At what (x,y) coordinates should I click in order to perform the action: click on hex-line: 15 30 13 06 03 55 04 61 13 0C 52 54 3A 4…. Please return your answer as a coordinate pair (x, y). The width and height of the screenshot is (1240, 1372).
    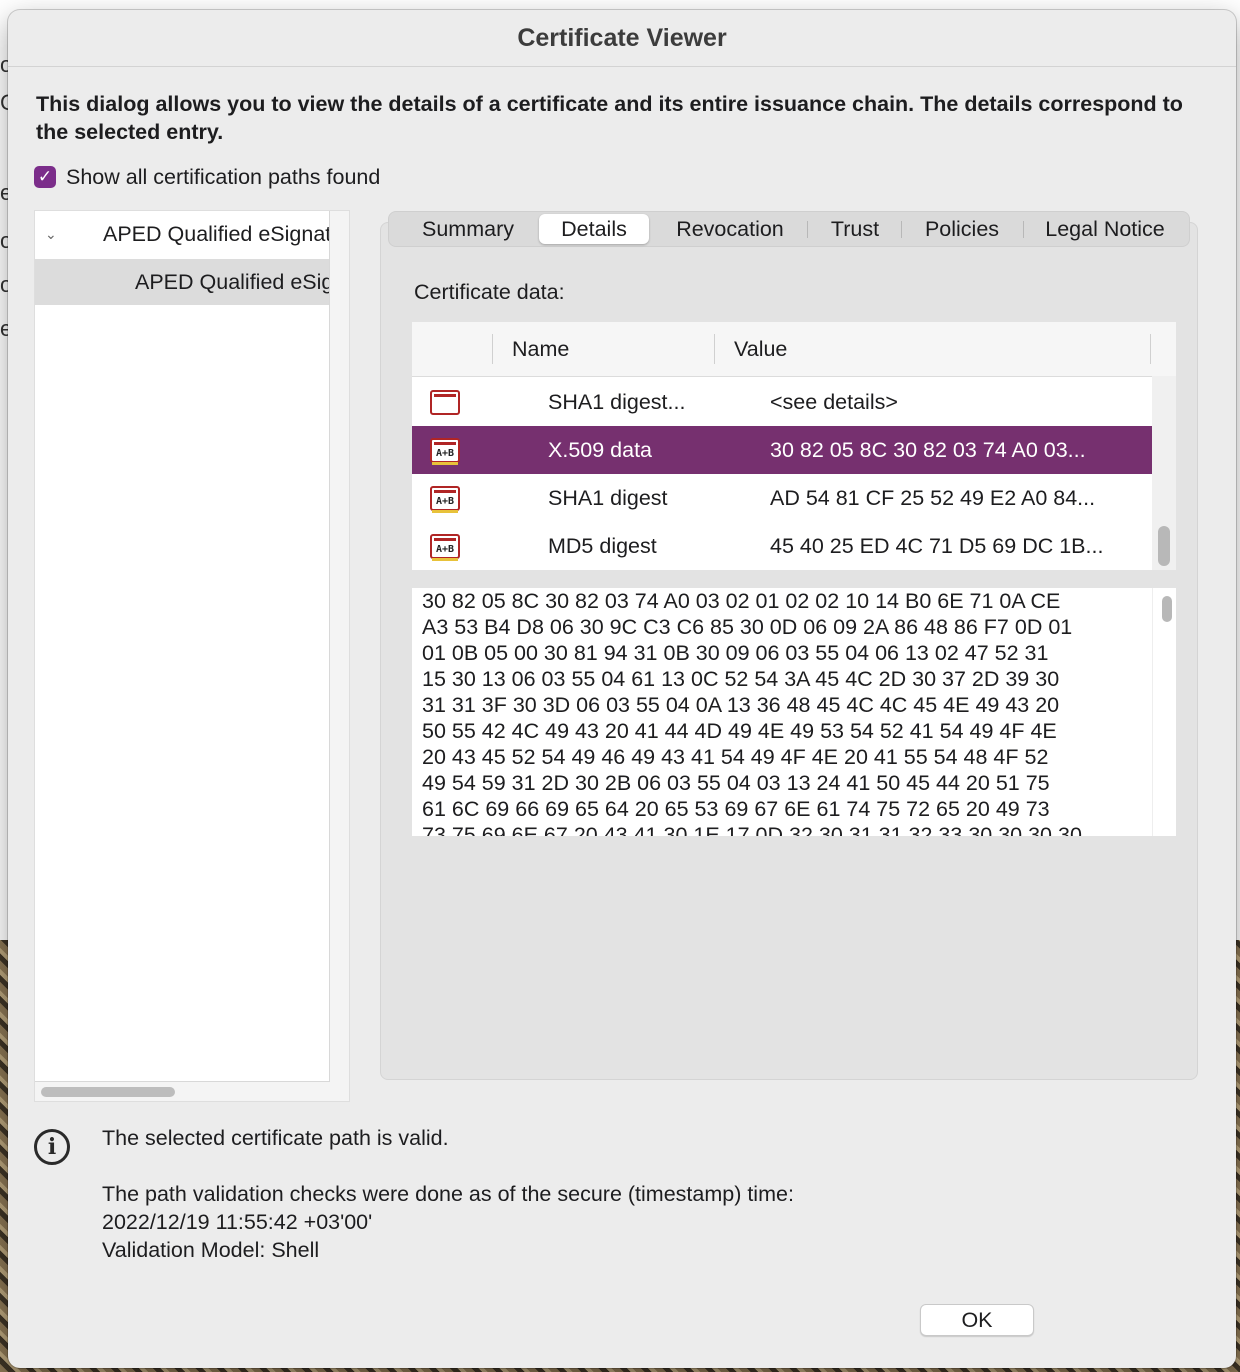
    Looking at the image, I should click on (741, 679).